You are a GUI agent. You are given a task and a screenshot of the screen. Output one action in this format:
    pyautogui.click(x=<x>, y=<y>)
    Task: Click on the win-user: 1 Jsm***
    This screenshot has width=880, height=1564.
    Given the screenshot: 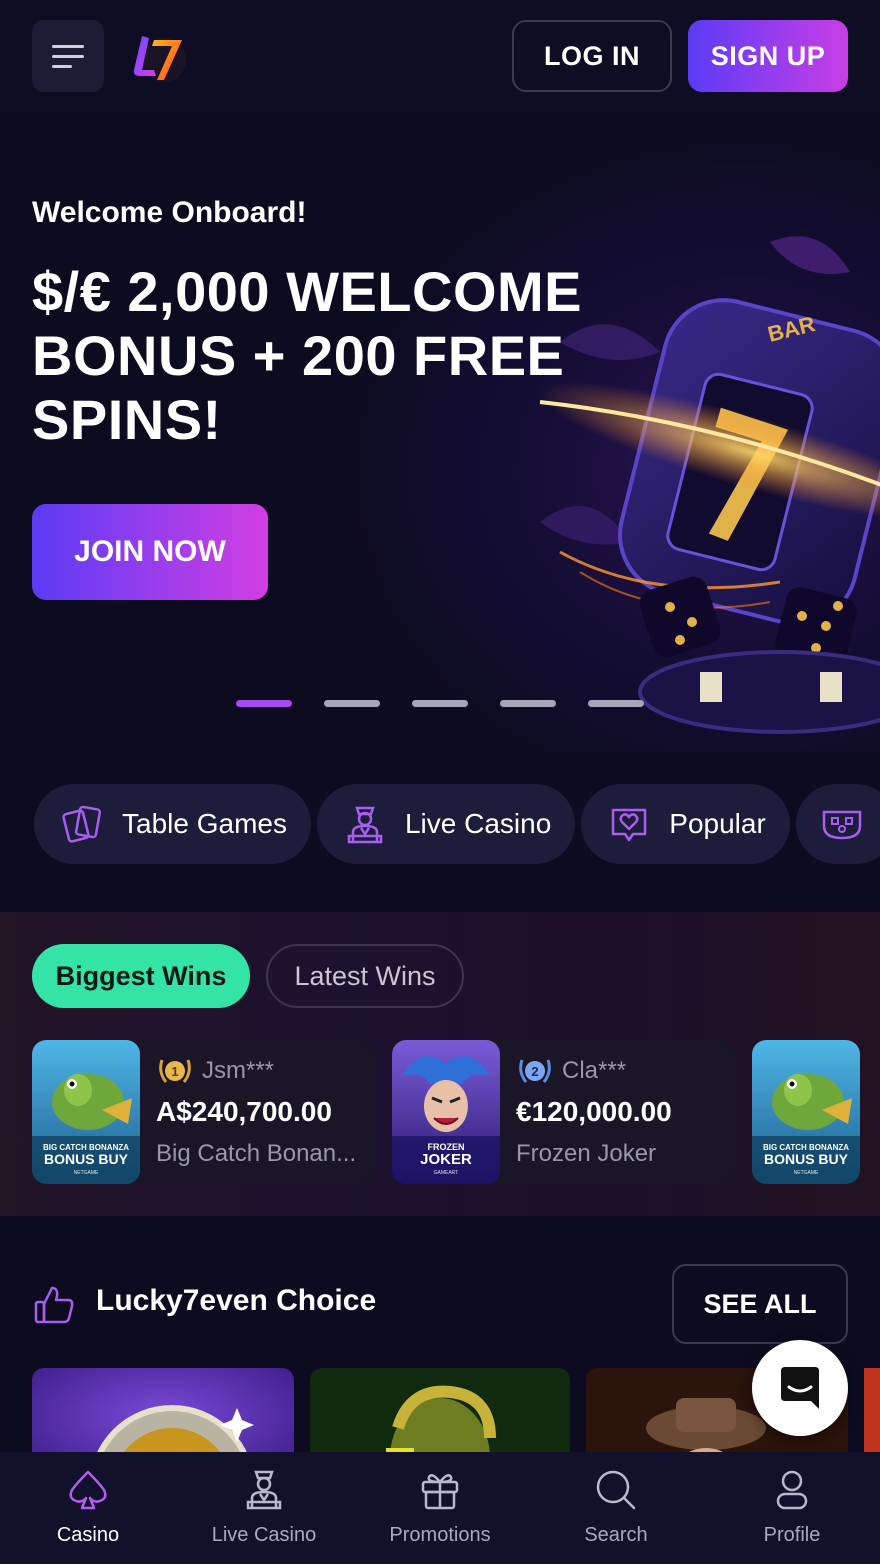 What is the action you would take?
    pyautogui.click(x=215, y=1071)
    